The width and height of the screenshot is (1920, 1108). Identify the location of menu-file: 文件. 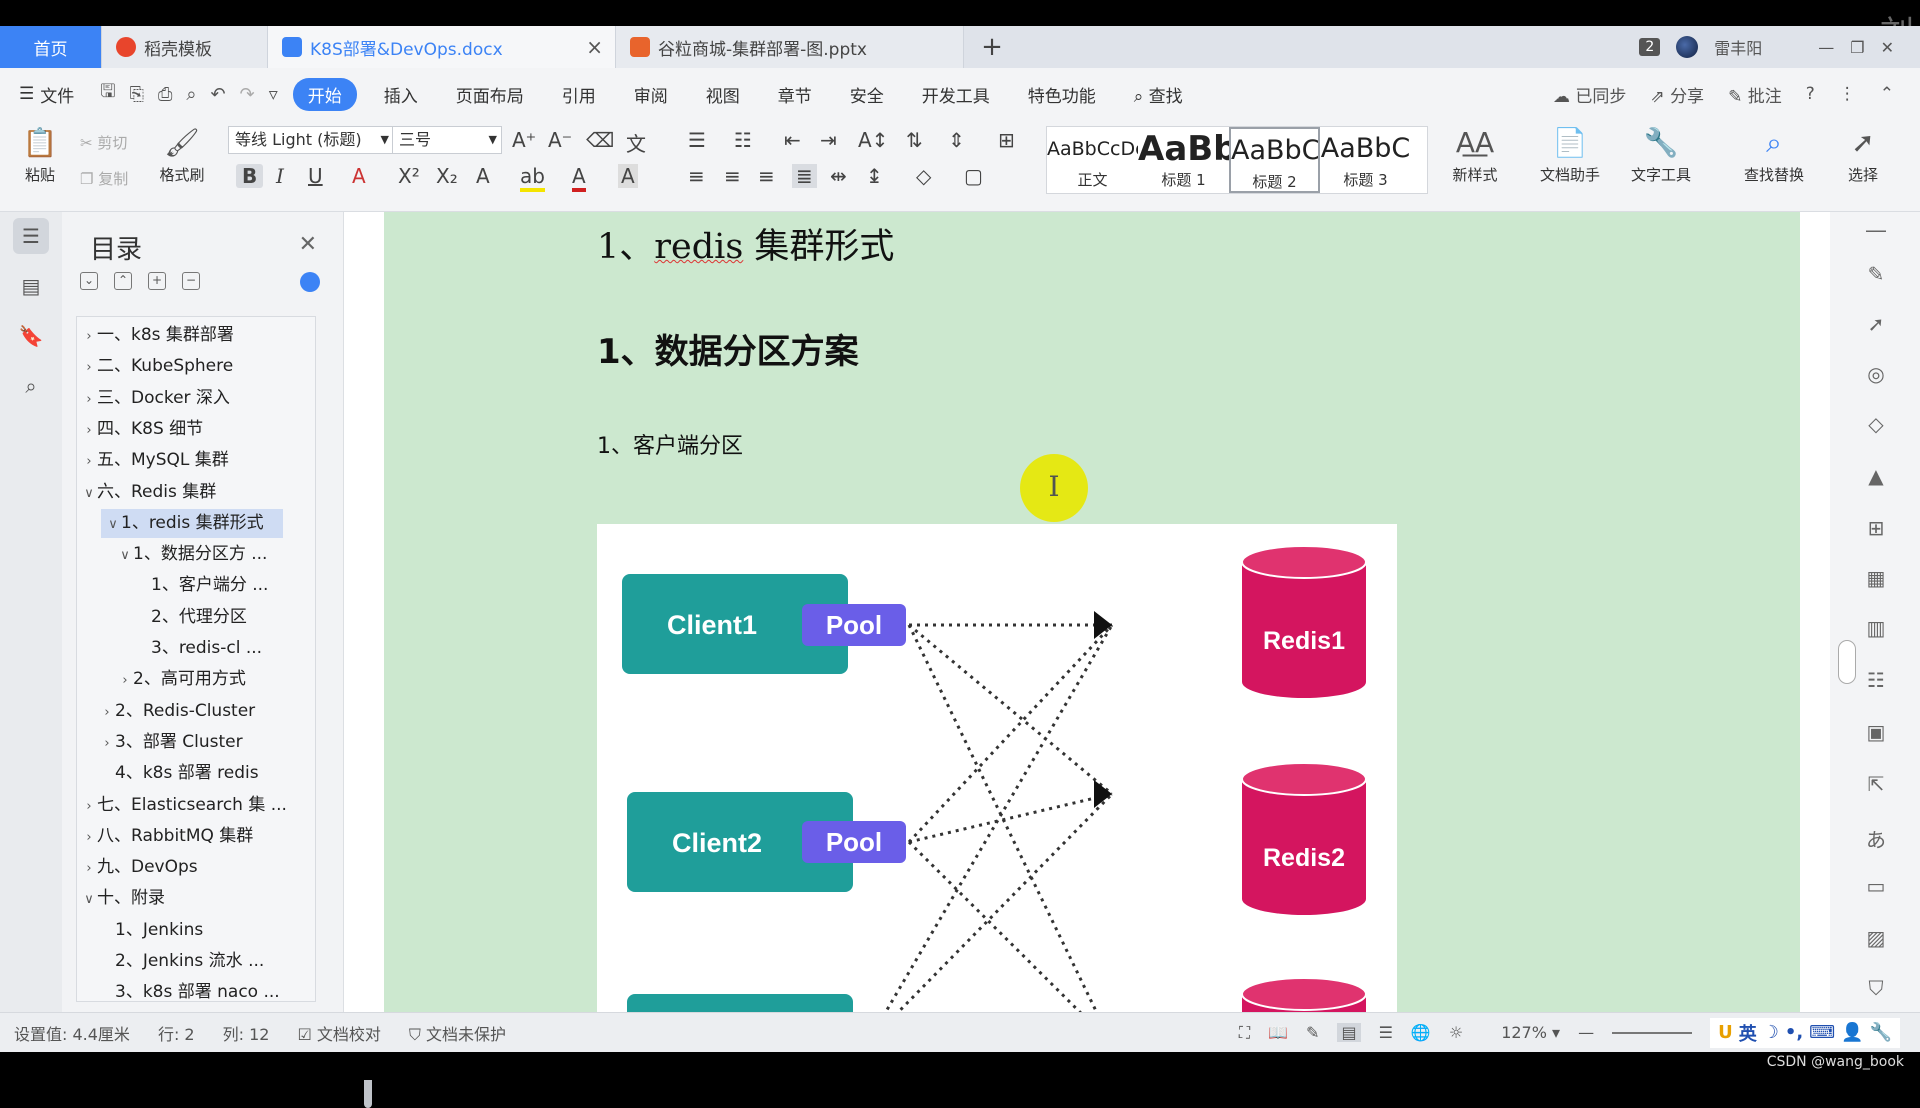
(66, 94).